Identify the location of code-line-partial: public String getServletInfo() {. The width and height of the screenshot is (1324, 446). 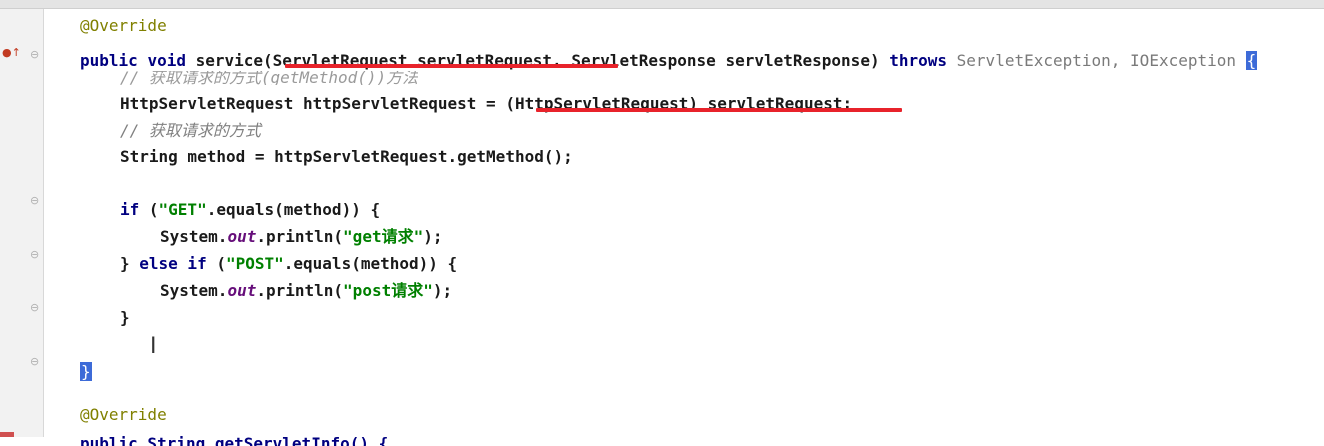
(234, 438).